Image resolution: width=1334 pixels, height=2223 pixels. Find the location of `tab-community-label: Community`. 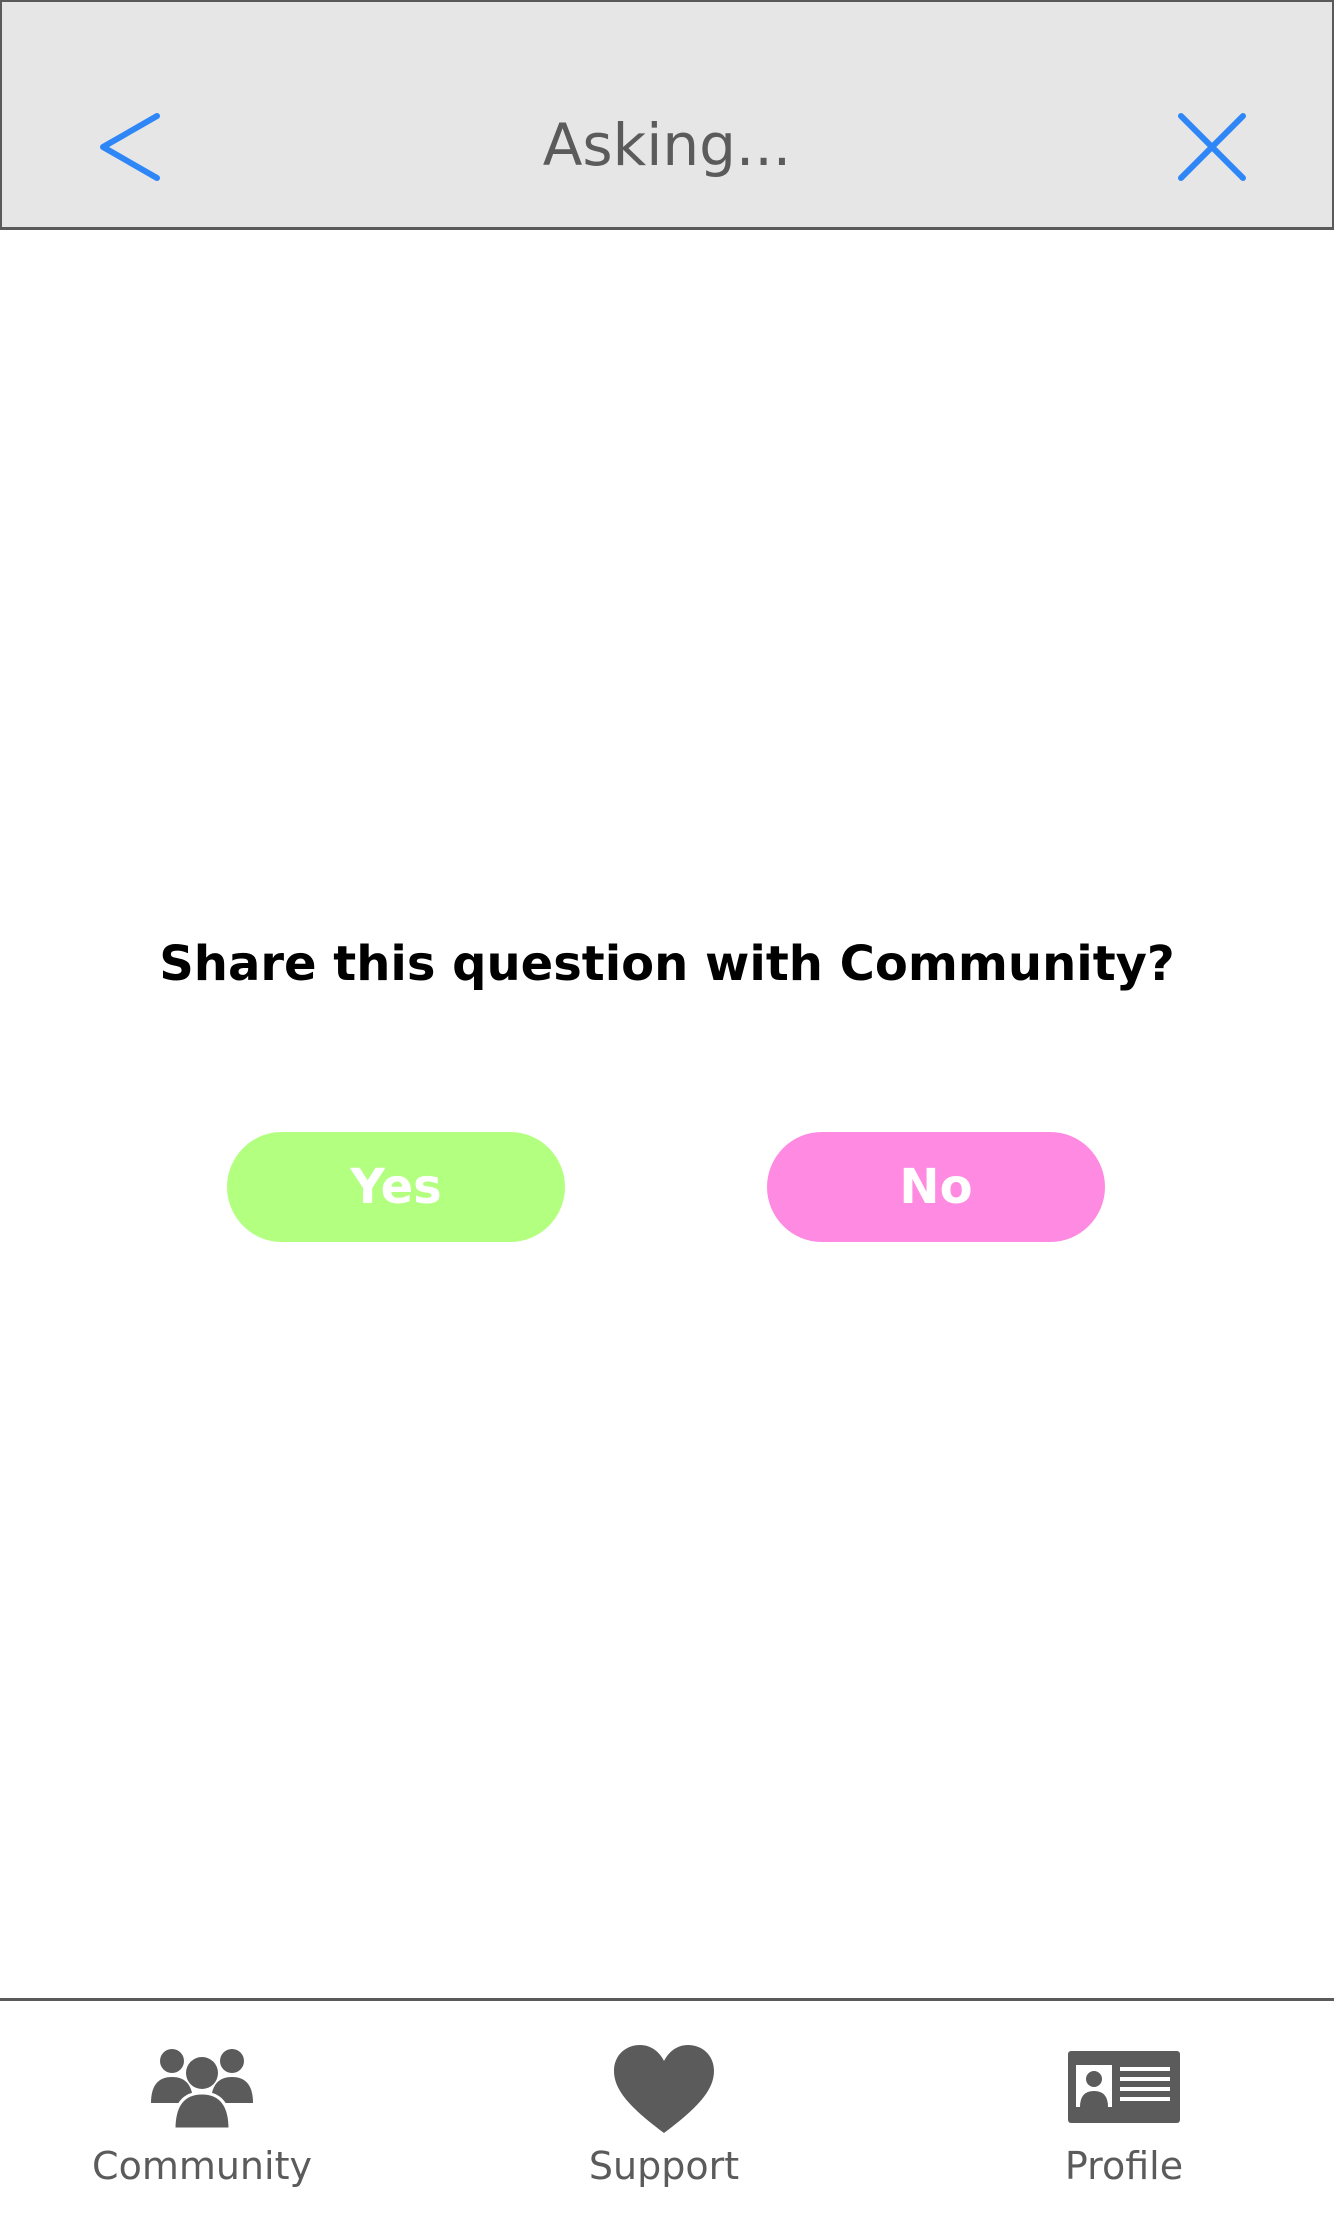

tab-community-label: Community is located at coordinates (202, 2166).